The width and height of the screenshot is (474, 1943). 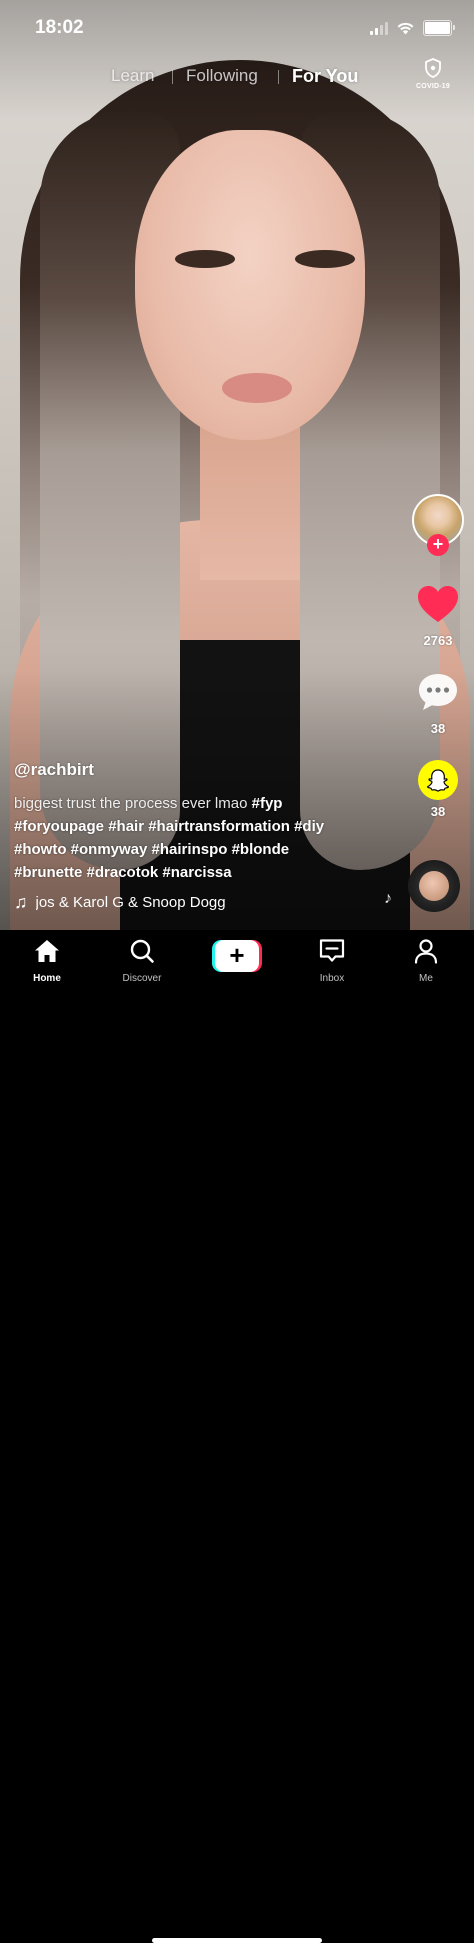 I want to click on share-count: 38, so click(x=438, y=811).